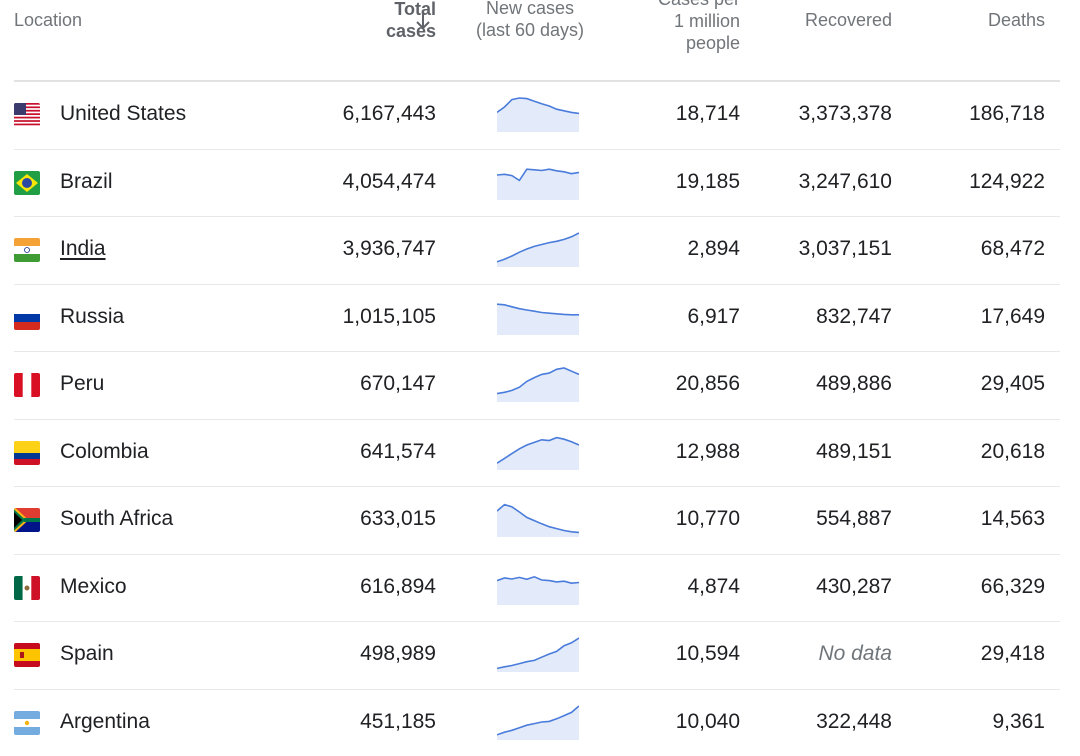 This screenshot has height=756, width=1080. What do you see at coordinates (398, 587) in the screenshot?
I see `total-cases-value: 616,894` at bounding box center [398, 587].